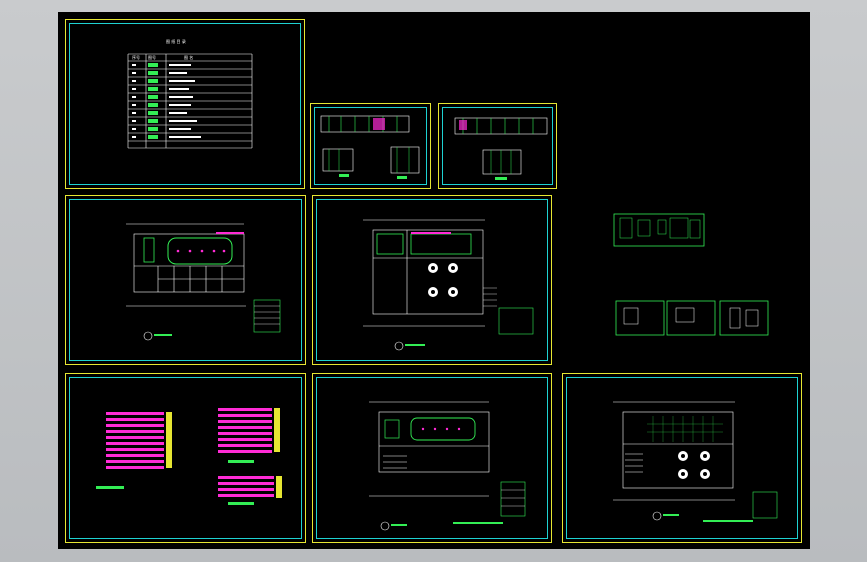 Image resolution: width=867 pixels, height=562 pixels. I want to click on floor-finish-drawing, so click(695, 461).